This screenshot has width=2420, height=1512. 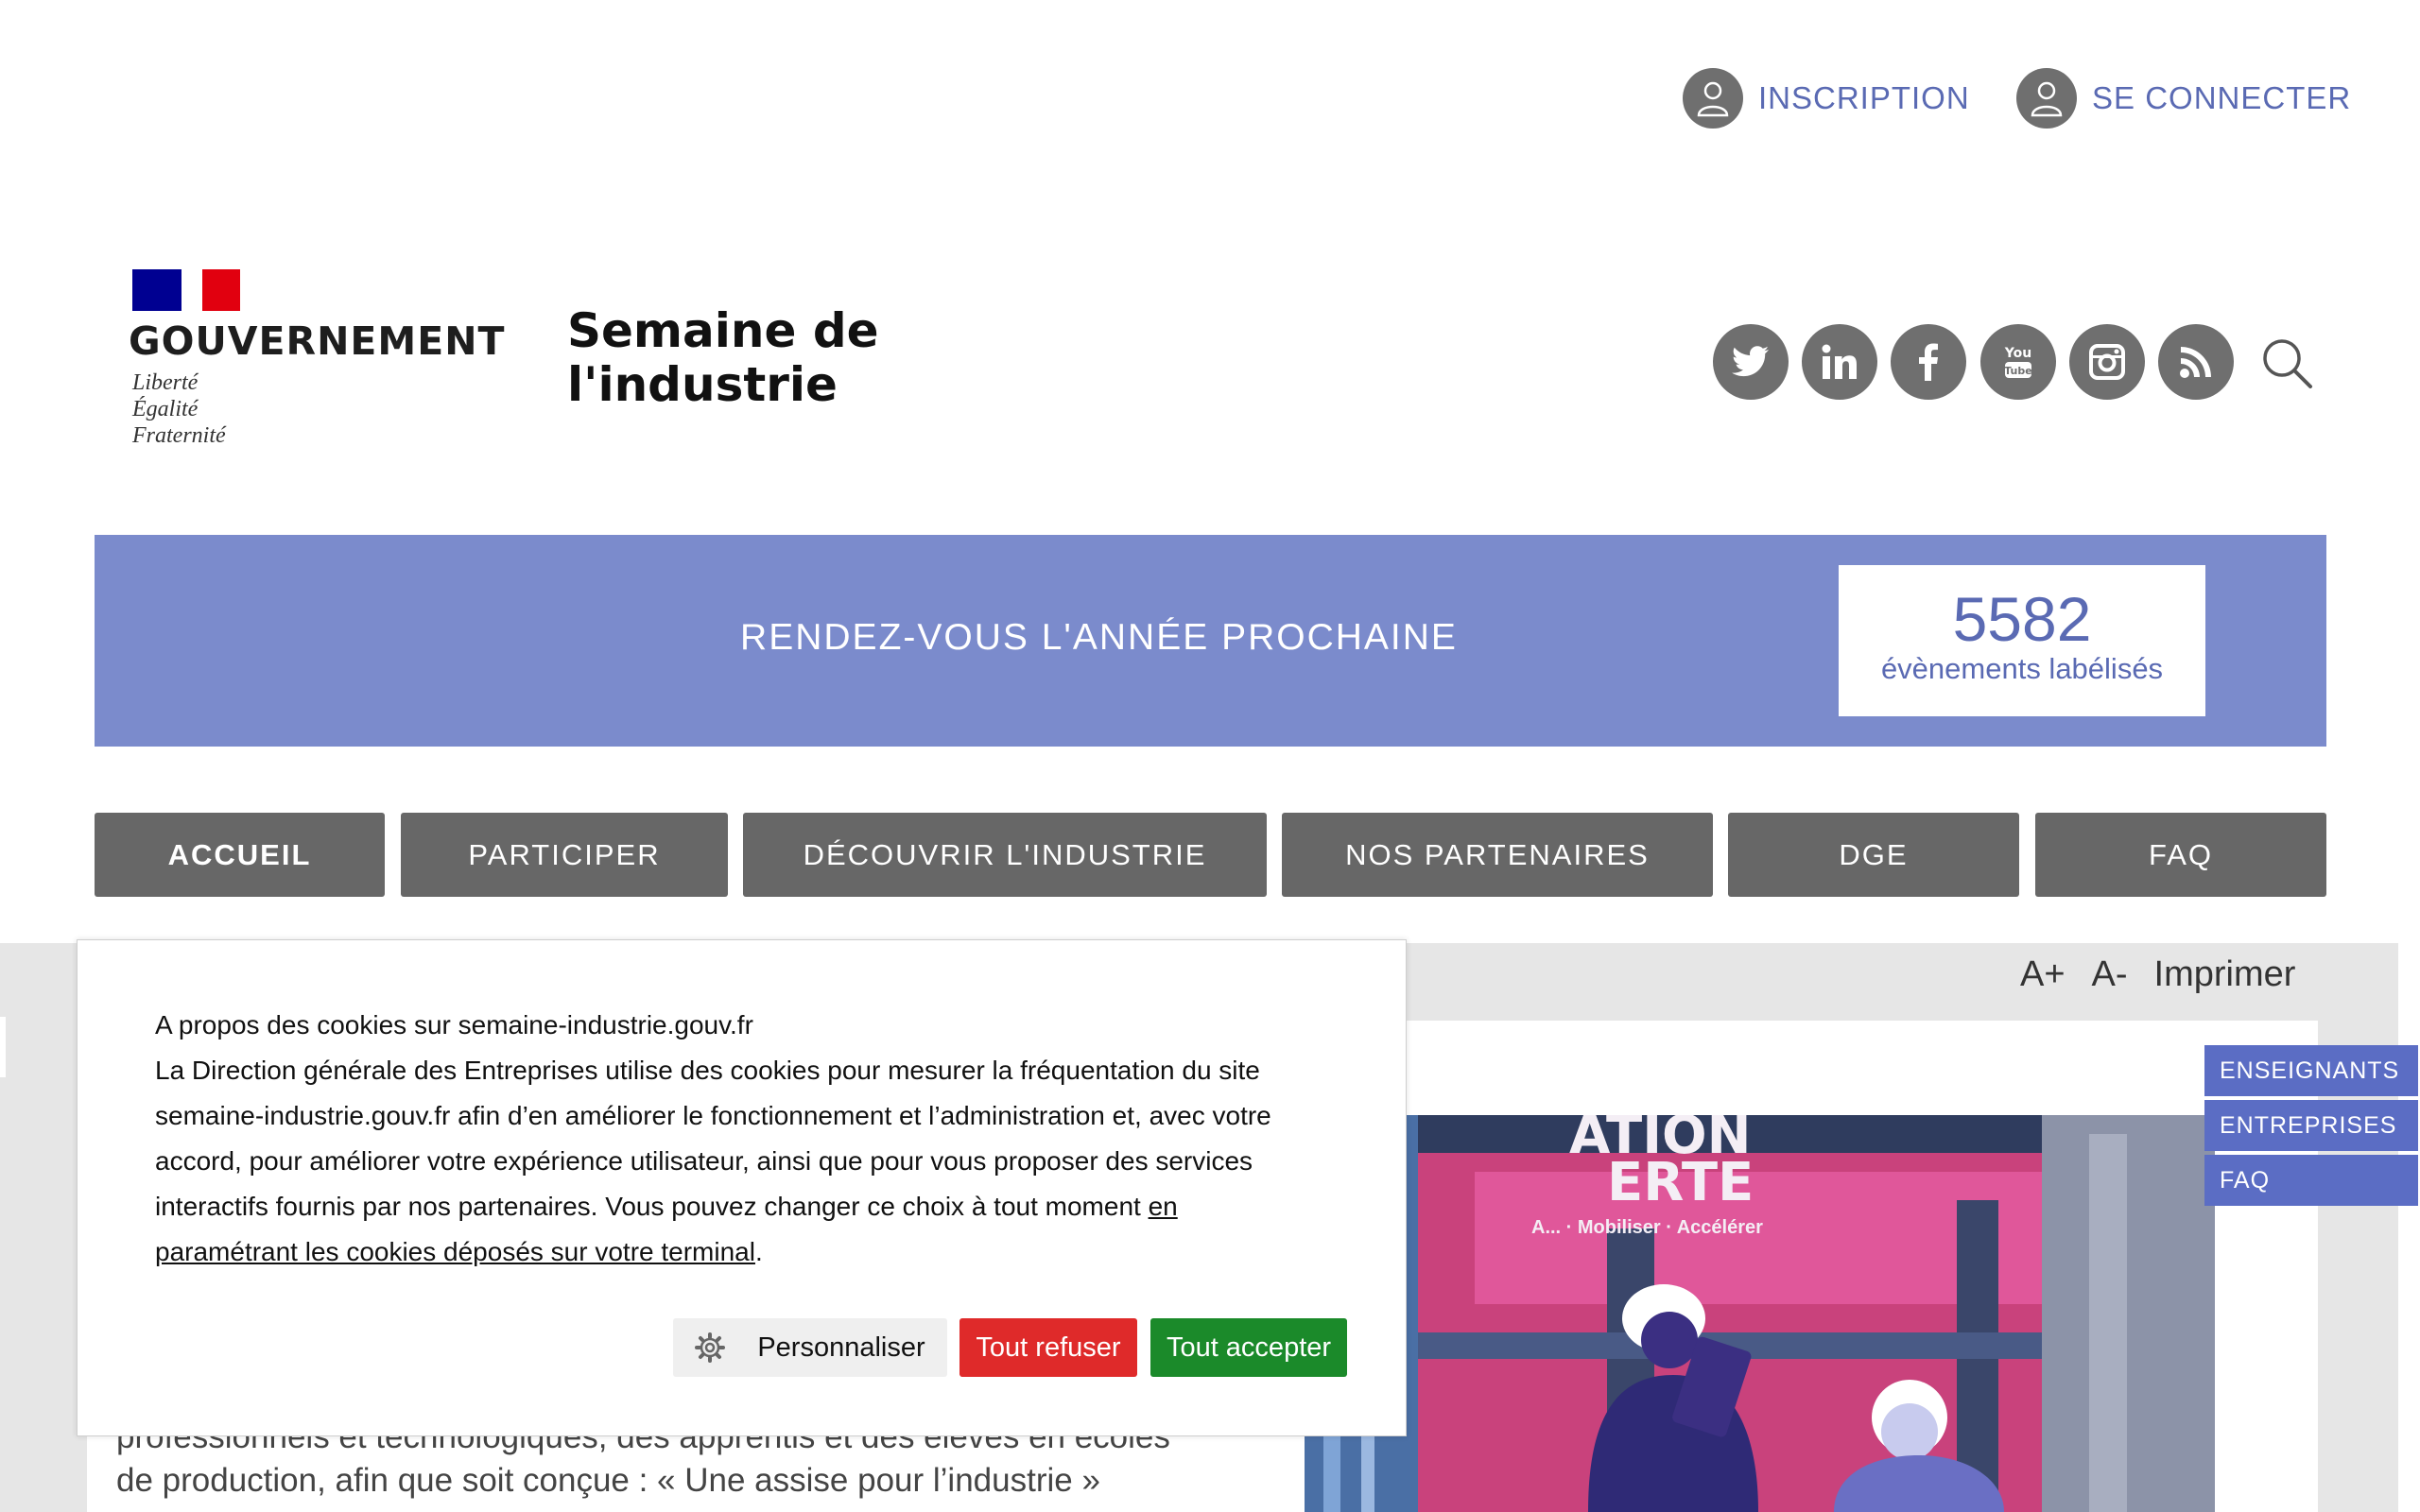 What do you see at coordinates (2311, 1070) in the screenshot?
I see `side-link-enseignants: ENSEIGNANTS` at bounding box center [2311, 1070].